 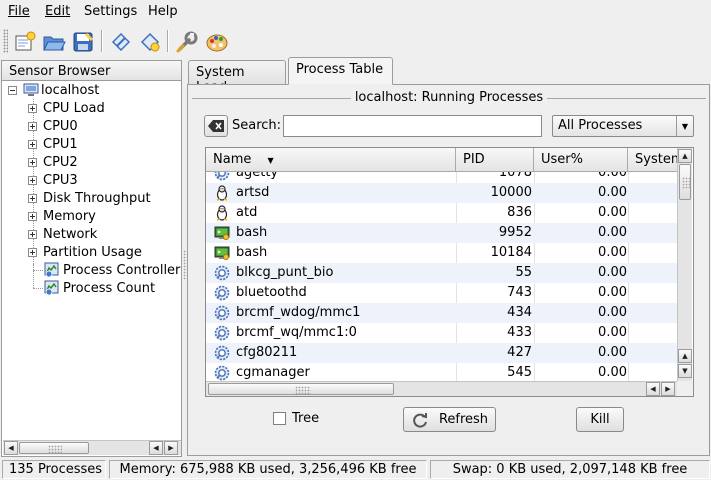 I want to click on tree-item-network: Network, so click(x=62, y=234).